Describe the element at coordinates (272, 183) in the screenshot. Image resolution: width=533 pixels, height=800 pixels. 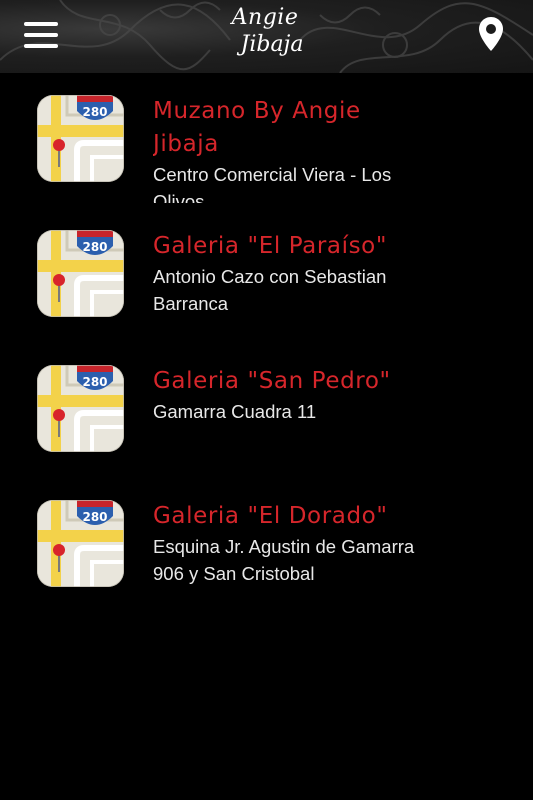
I see `store-address: Centro Comercial Viera - Los Olivos` at that location.